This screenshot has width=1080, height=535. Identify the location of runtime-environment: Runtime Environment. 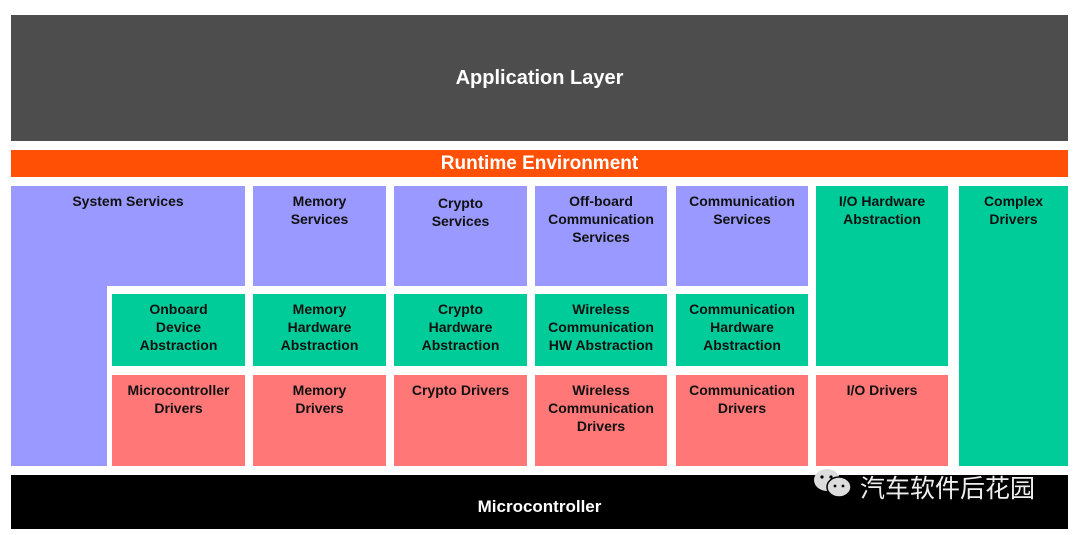
(539, 163).